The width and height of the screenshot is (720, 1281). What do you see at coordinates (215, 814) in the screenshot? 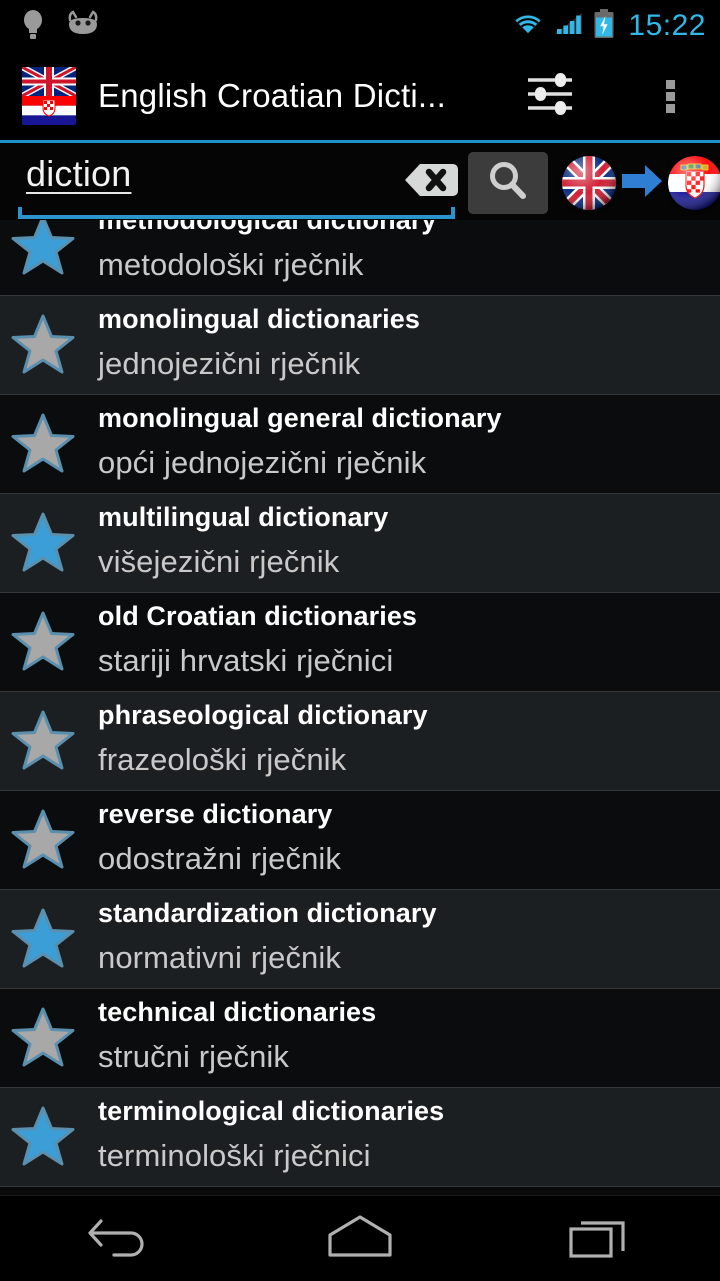
I see `entry-term-english: reverse dictionary` at bounding box center [215, 814].